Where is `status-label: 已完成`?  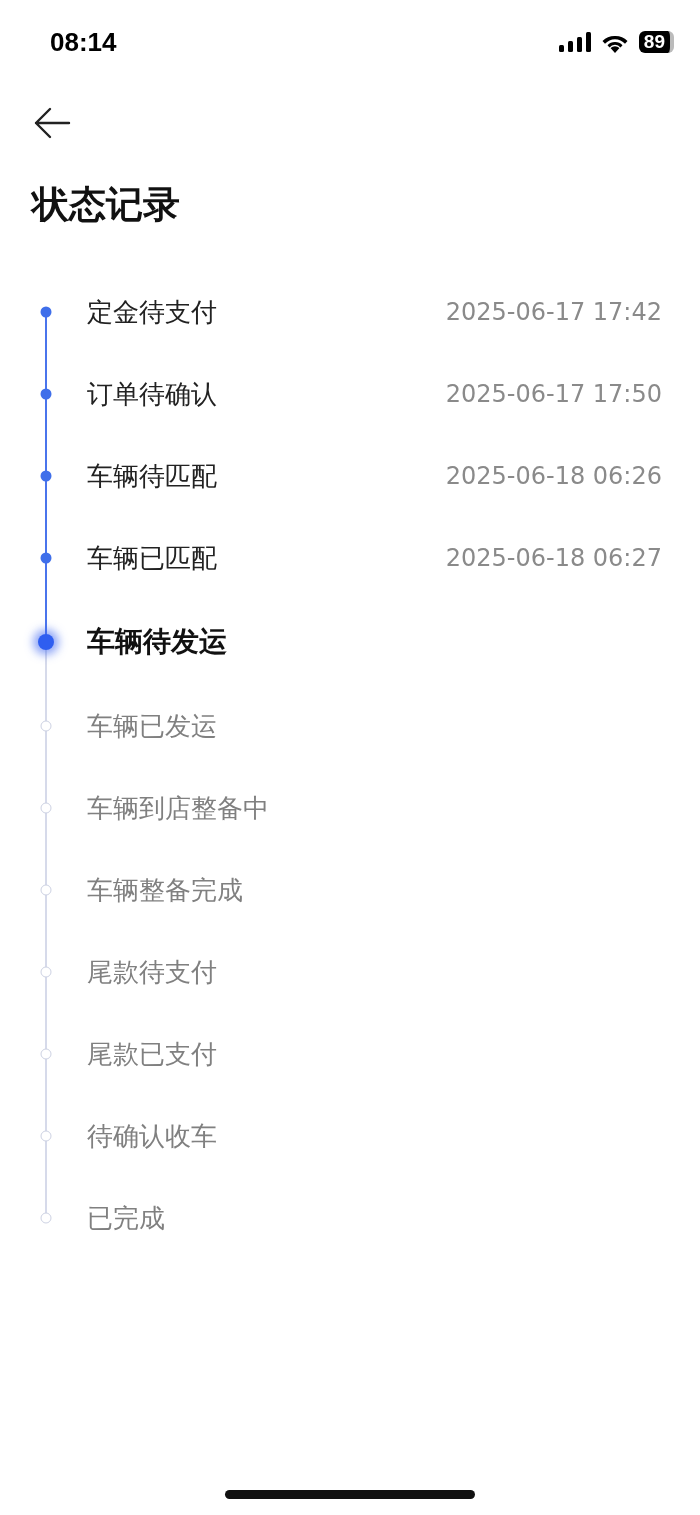
status-label: 已完成 is located at coordinates (126, 1218).